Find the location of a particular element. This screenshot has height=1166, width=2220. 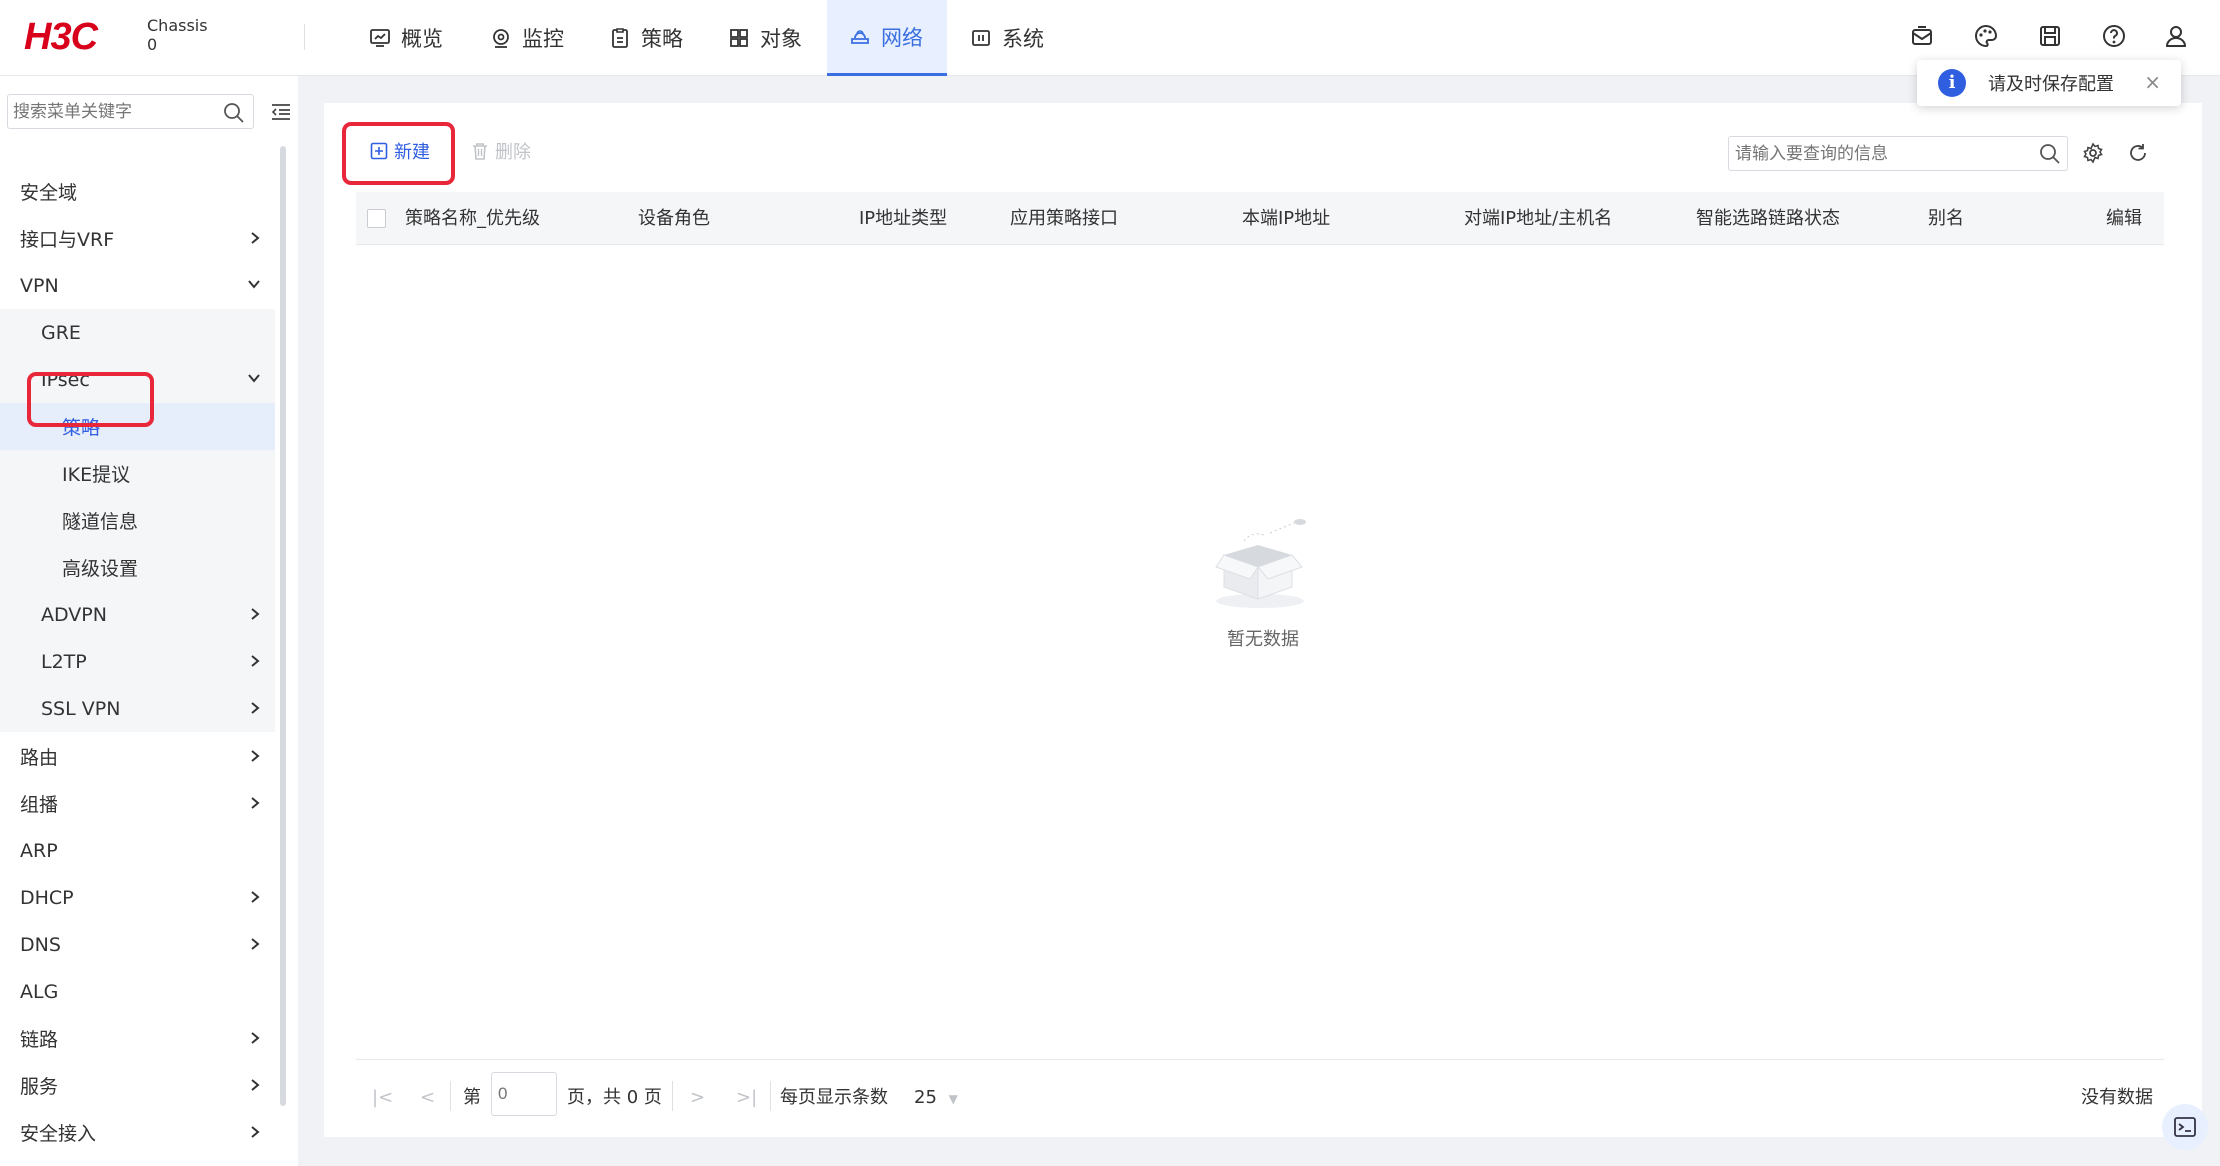

pagination-status: 没有数据 is located at coordinates (2117, 1097).